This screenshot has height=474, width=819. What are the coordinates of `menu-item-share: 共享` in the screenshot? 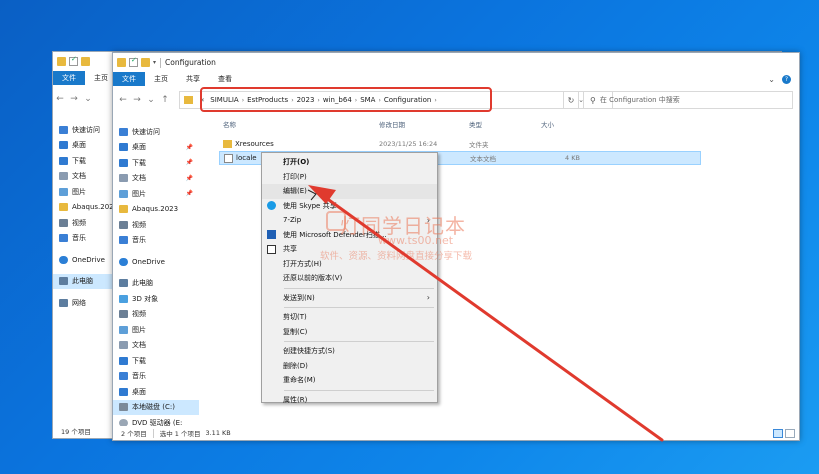 It's located at (349, 249).